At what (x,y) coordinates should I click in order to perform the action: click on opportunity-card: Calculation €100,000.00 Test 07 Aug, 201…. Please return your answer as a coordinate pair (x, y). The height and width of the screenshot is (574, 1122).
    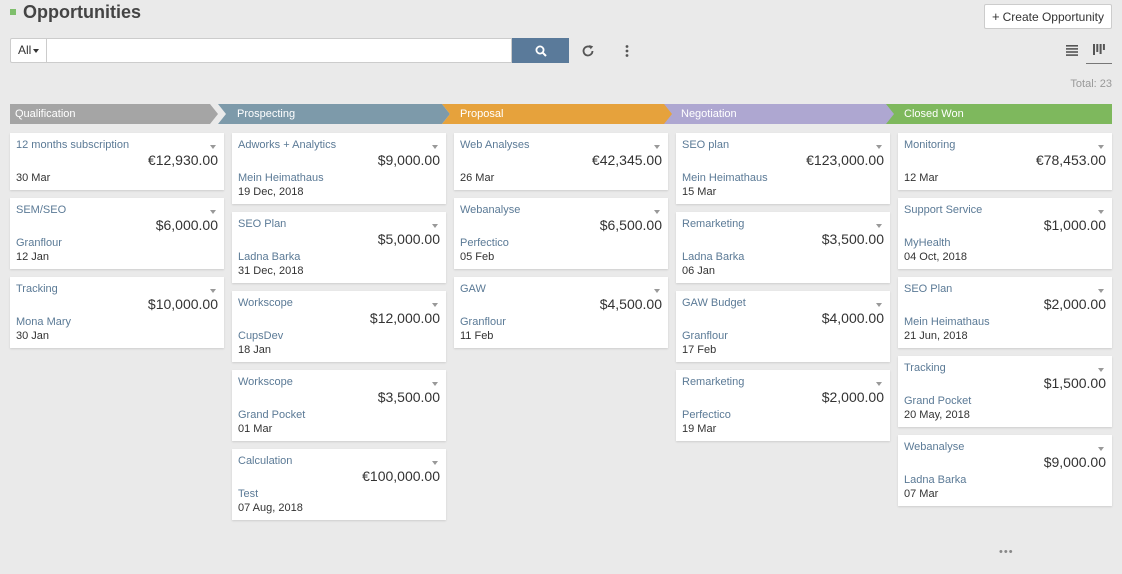
    Looking at the image, I should click on (339, 484).